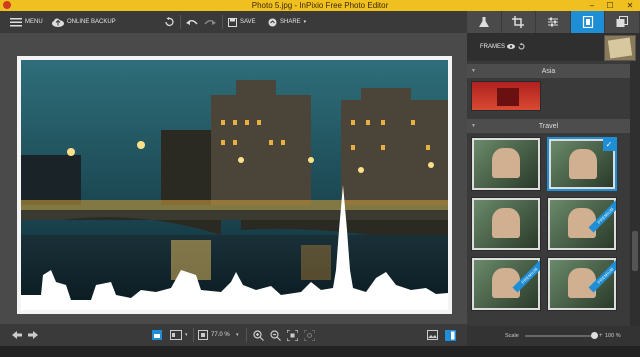 Image resolution: width=640 pixels, height=357 pixels. Describe the element at coordinates (248, 22) in the screenshot. I see `save-label: SAVE` at that location.